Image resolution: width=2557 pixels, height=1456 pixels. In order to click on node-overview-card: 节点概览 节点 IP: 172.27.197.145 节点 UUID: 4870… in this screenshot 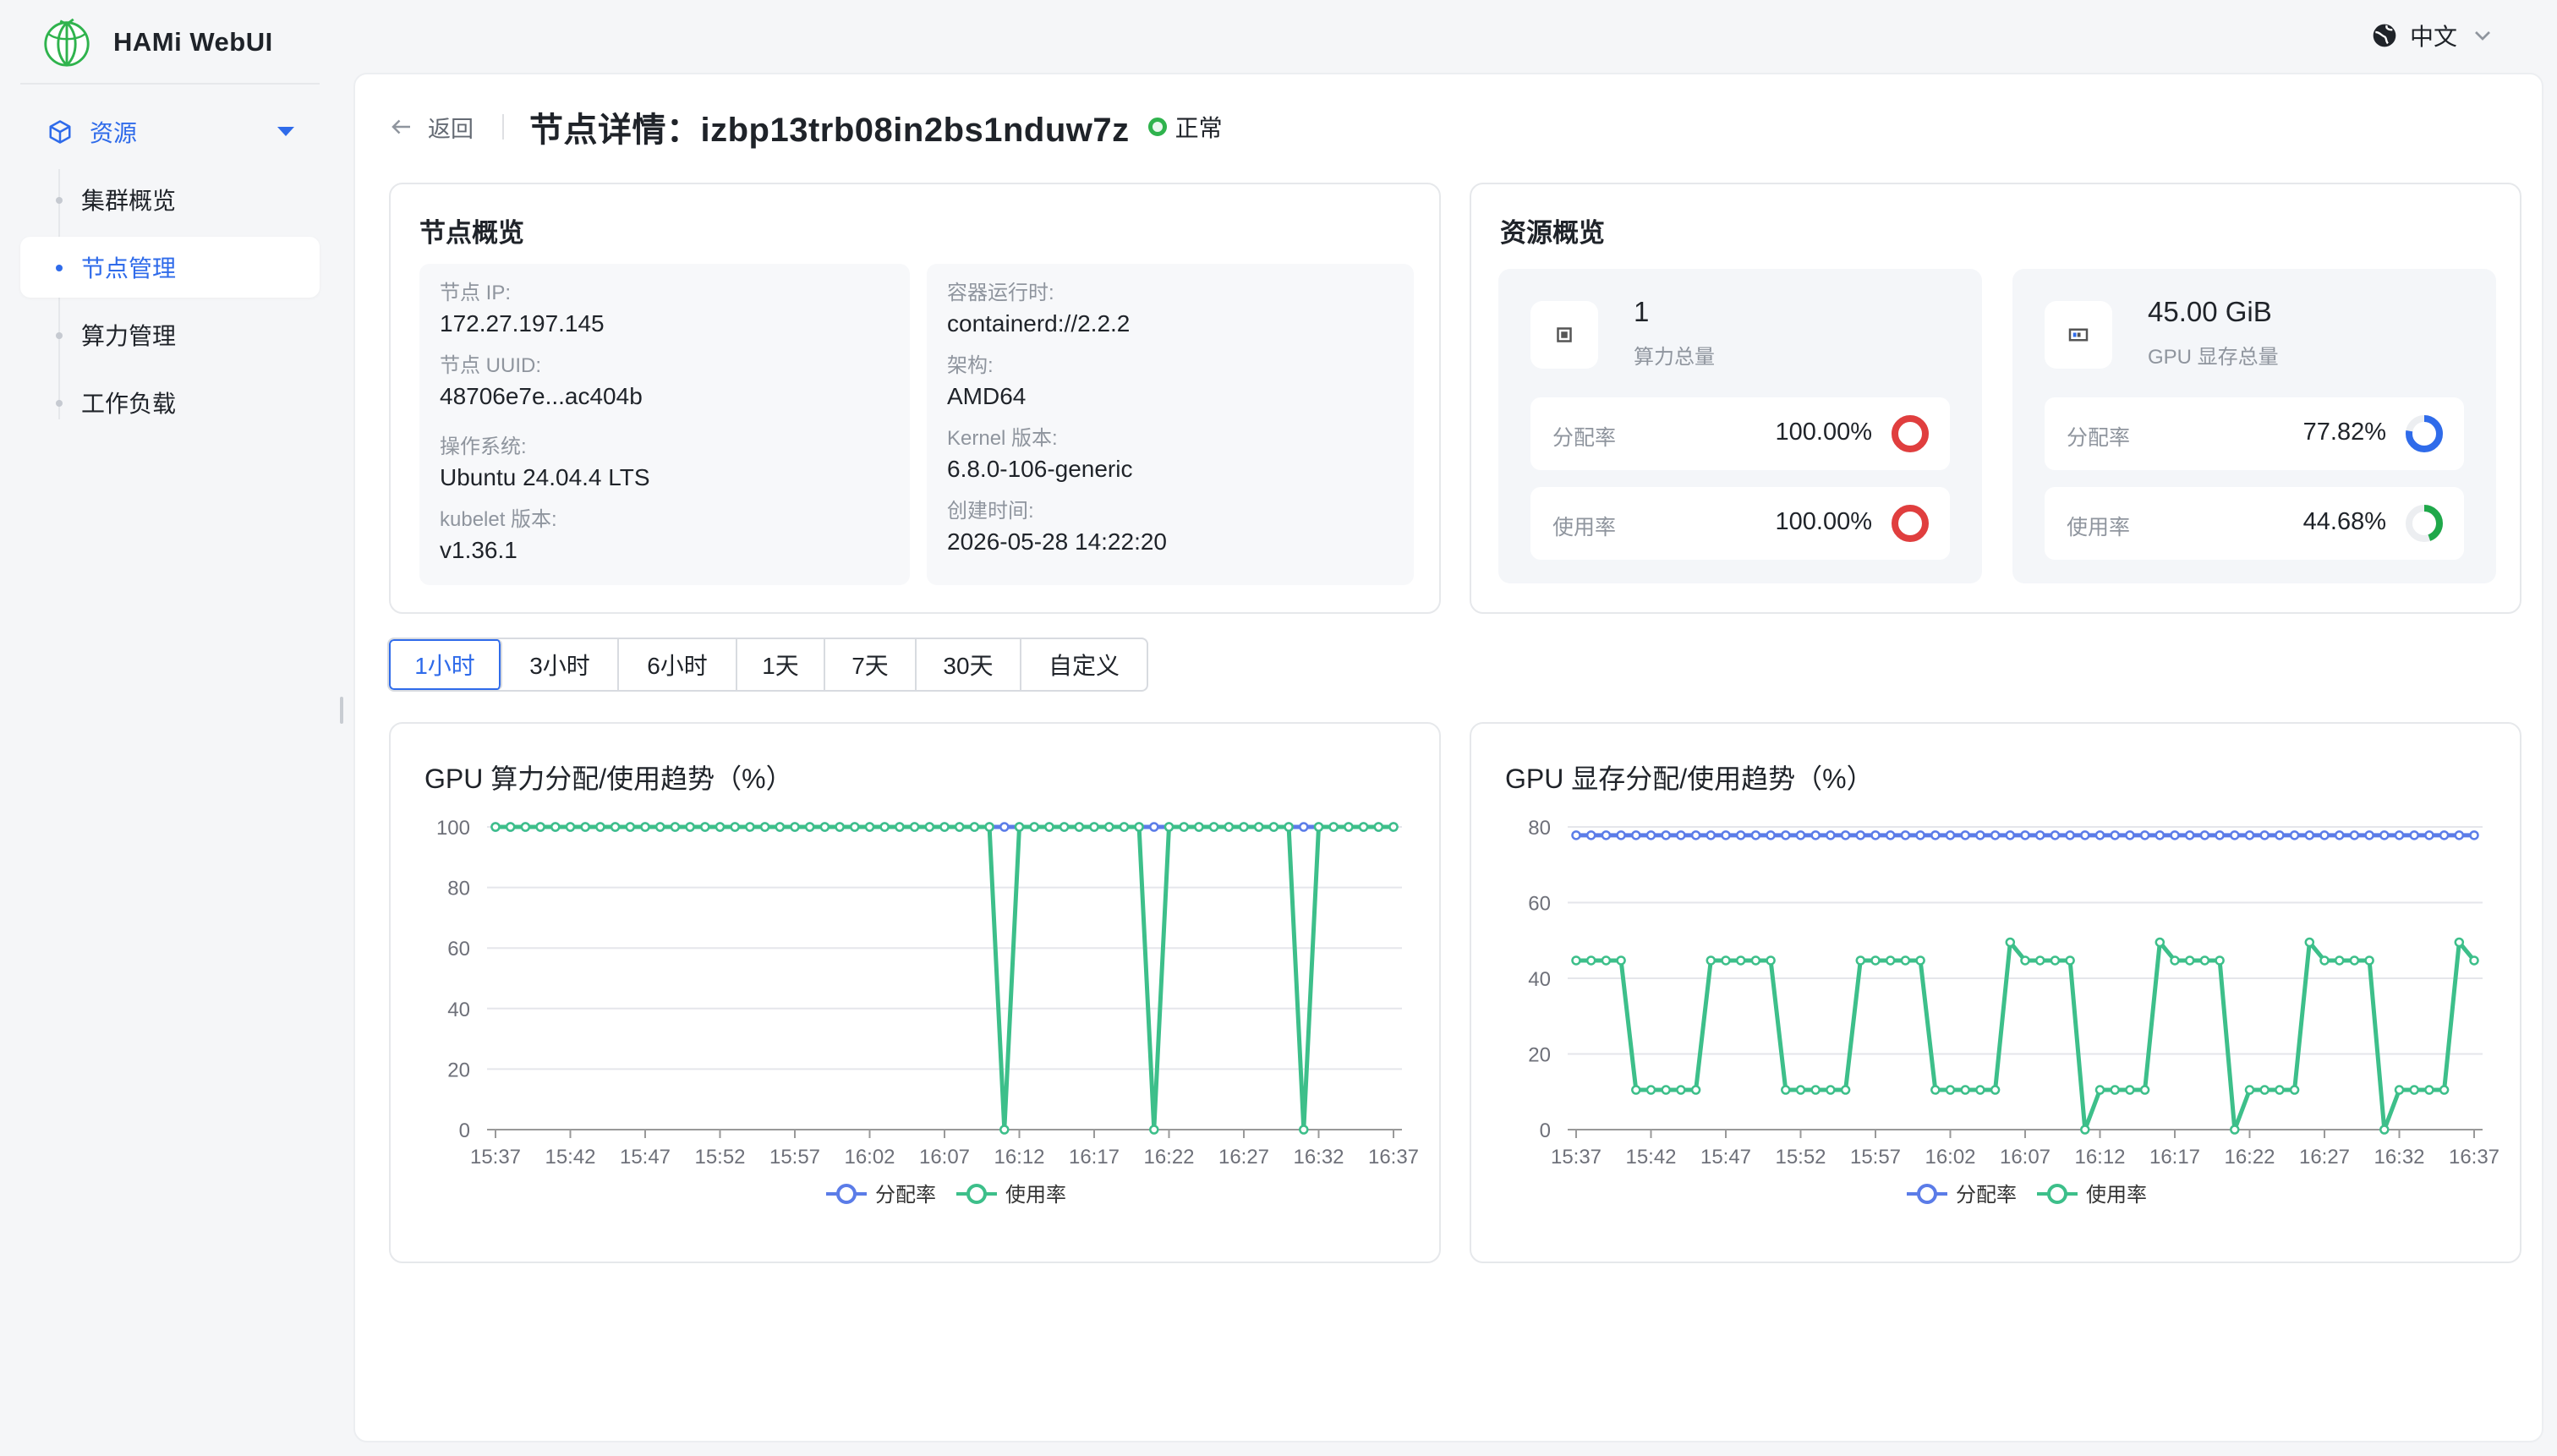, I will do `click(915, 399)`.